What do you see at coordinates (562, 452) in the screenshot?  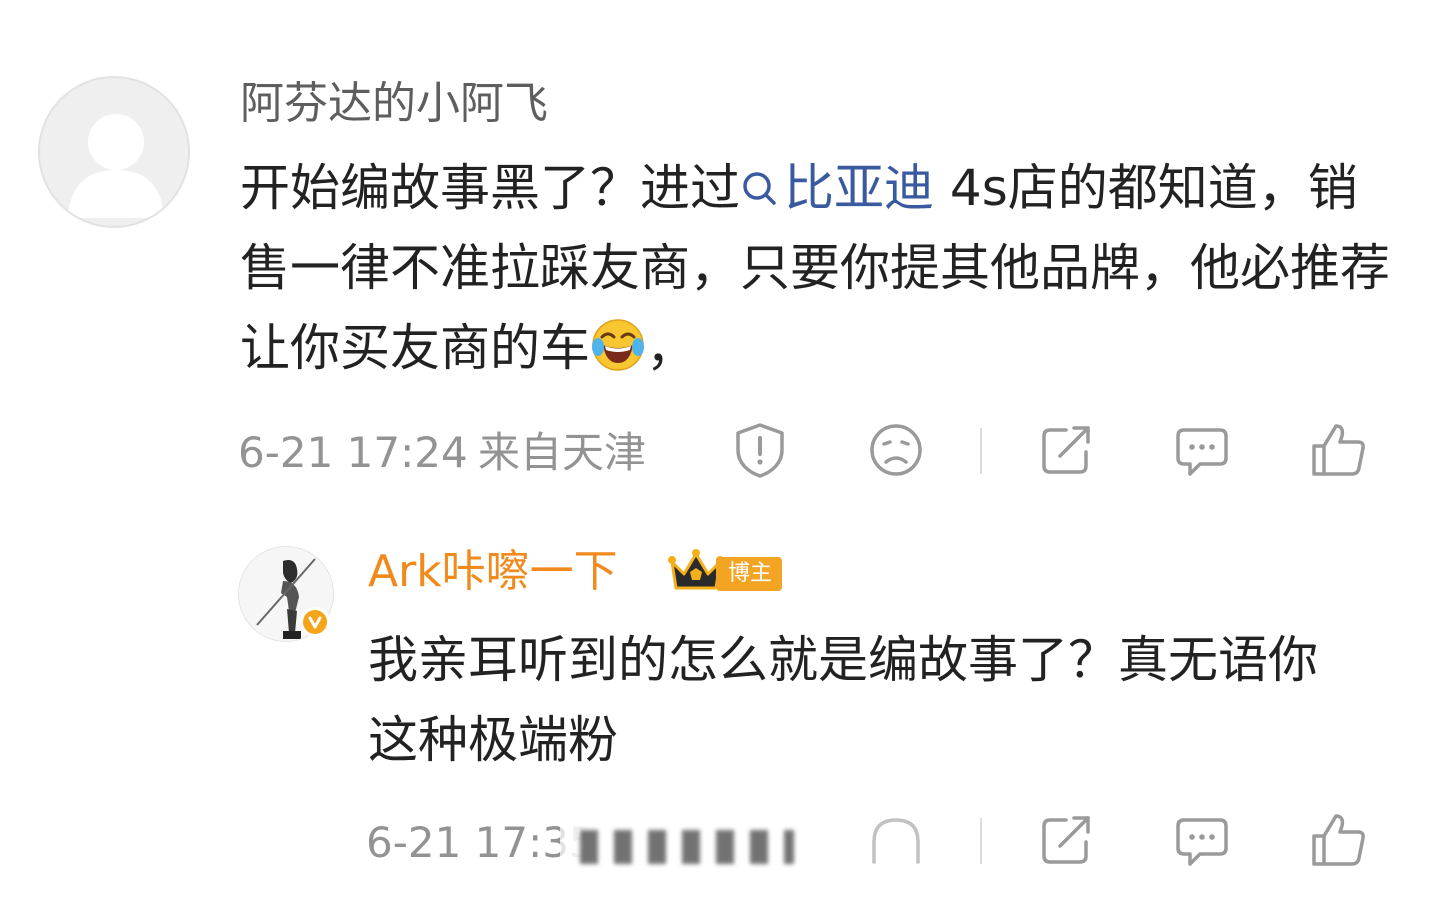 I see `comment-location: 来自天津` at bounding box center [562, 452].